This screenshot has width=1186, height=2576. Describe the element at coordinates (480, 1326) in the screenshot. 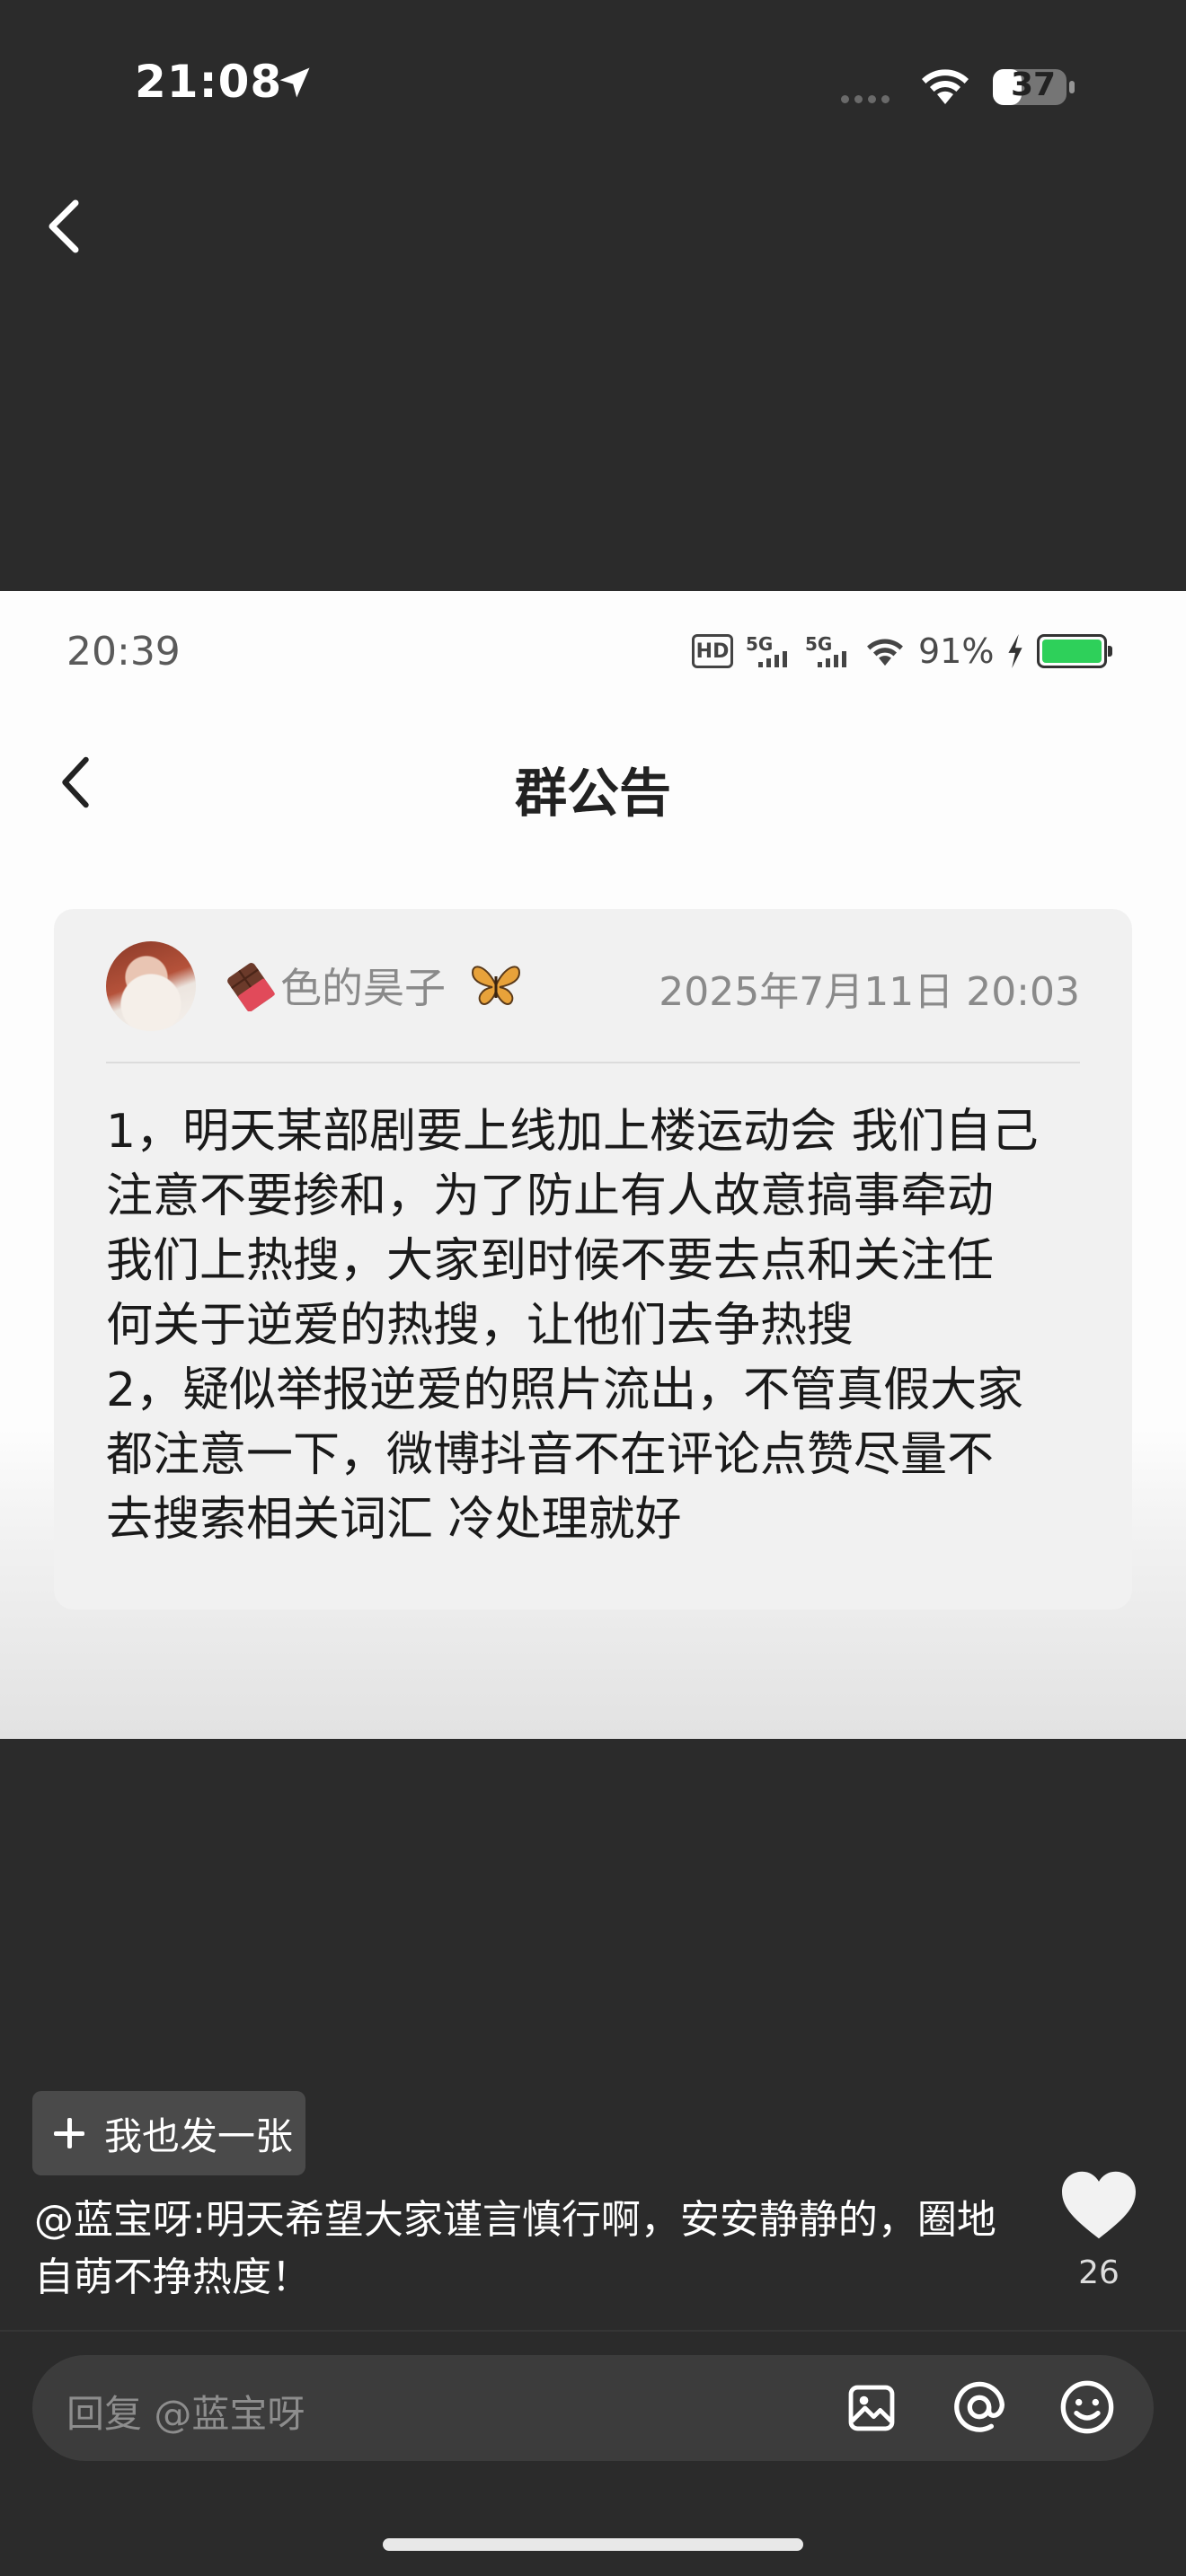

I see `announcement-line: 何关于逆爱的热搜，让他们去争热搜` at that location.